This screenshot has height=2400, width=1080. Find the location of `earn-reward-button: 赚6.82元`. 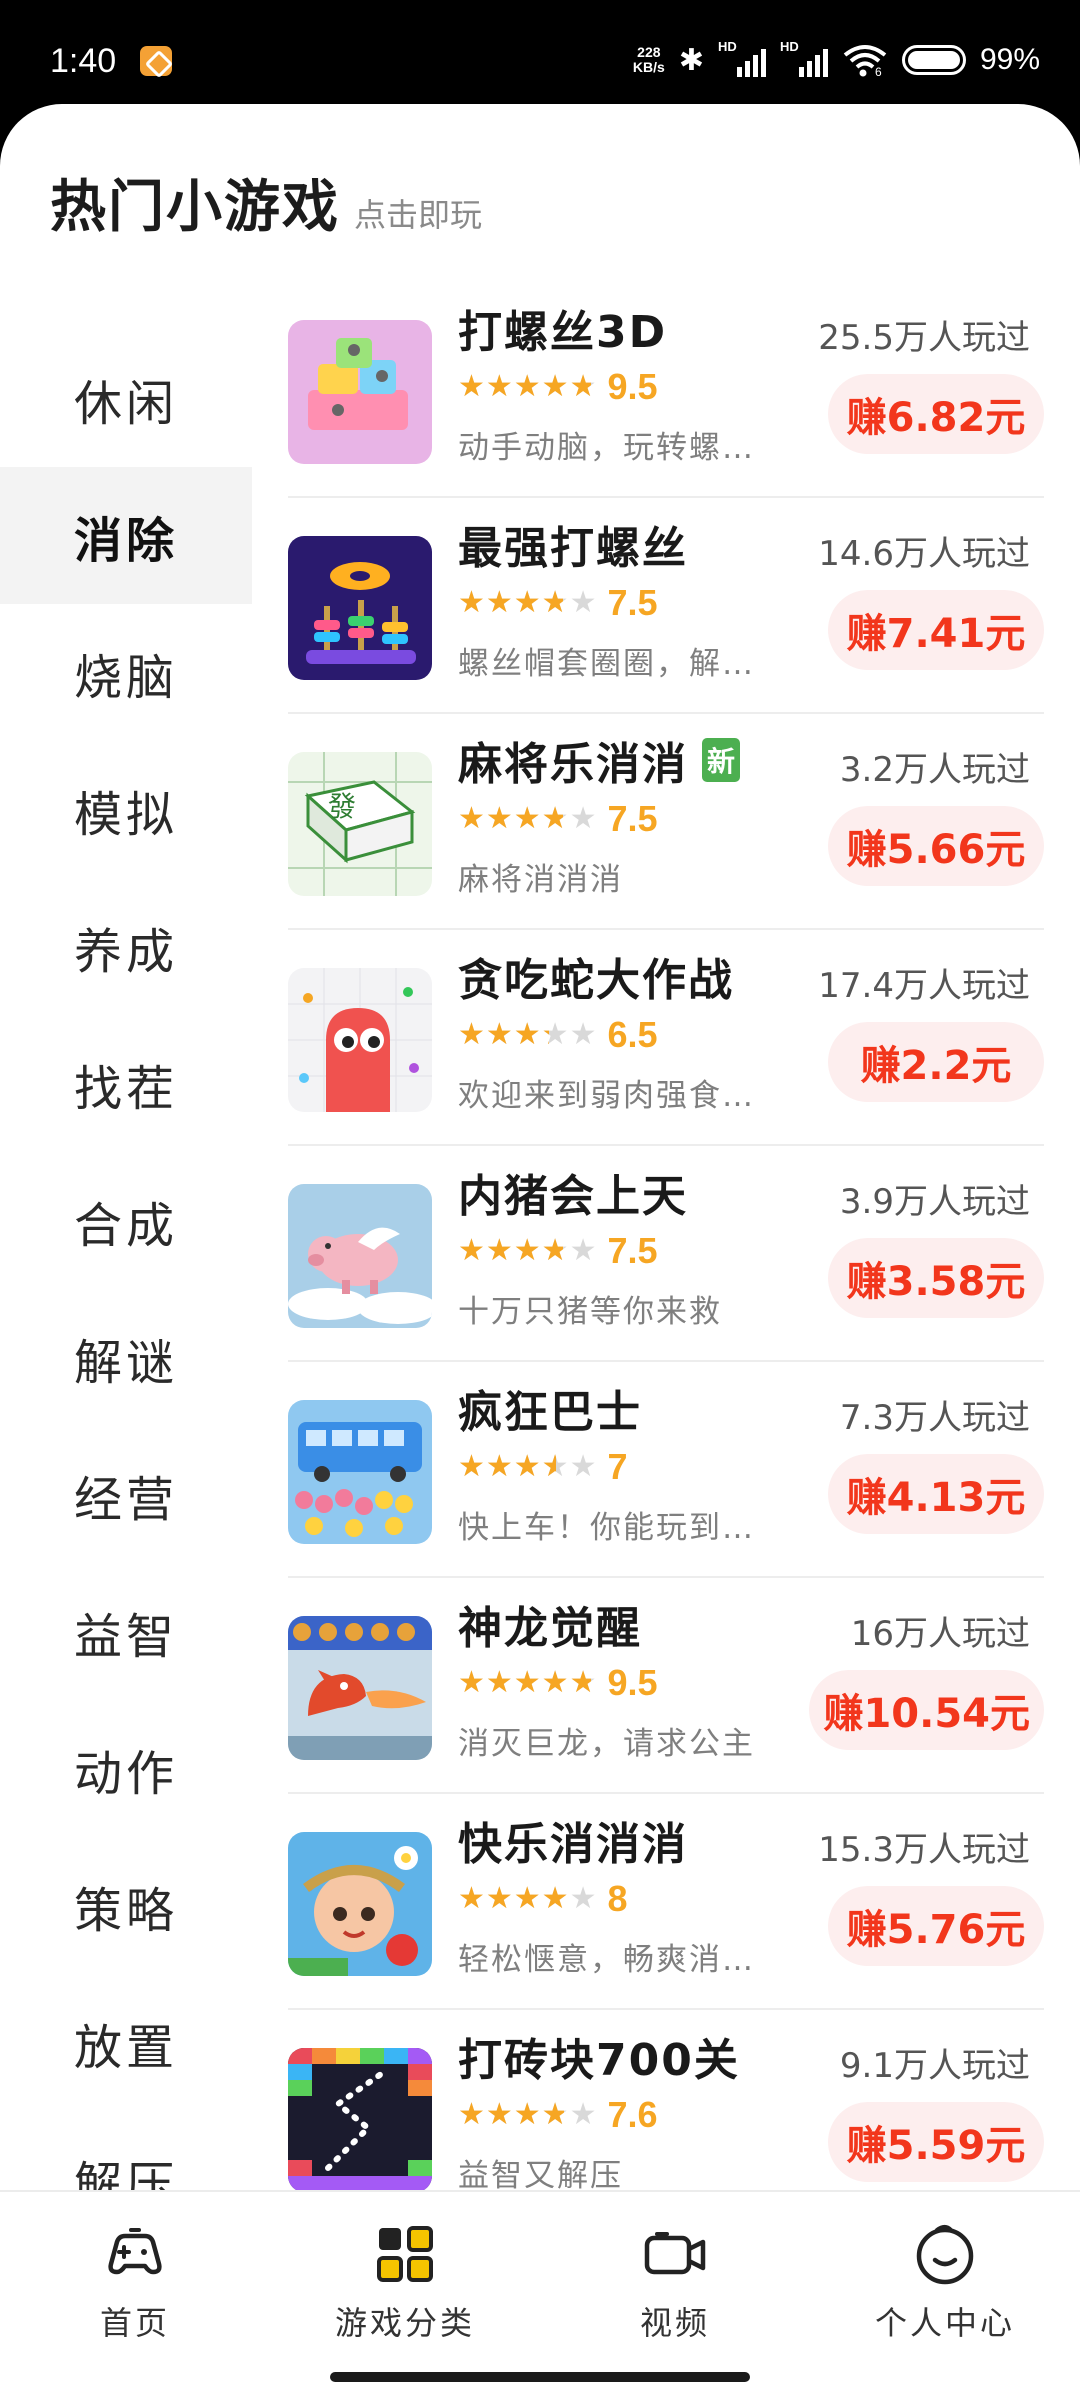

earn-reward-button: 赚6.82元 is located at coordinates (936, 414).